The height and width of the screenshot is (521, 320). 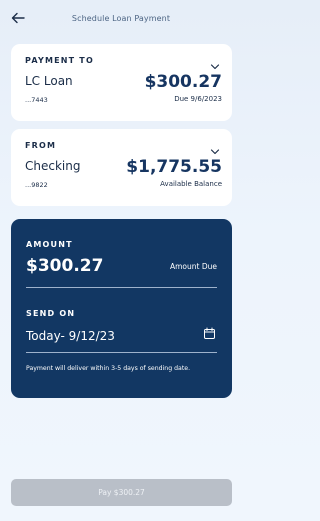 What do you see at coordinates (183, 82) in the screenshot?
I see `payee-amount: $300.27` at bounding box center [183, 82].